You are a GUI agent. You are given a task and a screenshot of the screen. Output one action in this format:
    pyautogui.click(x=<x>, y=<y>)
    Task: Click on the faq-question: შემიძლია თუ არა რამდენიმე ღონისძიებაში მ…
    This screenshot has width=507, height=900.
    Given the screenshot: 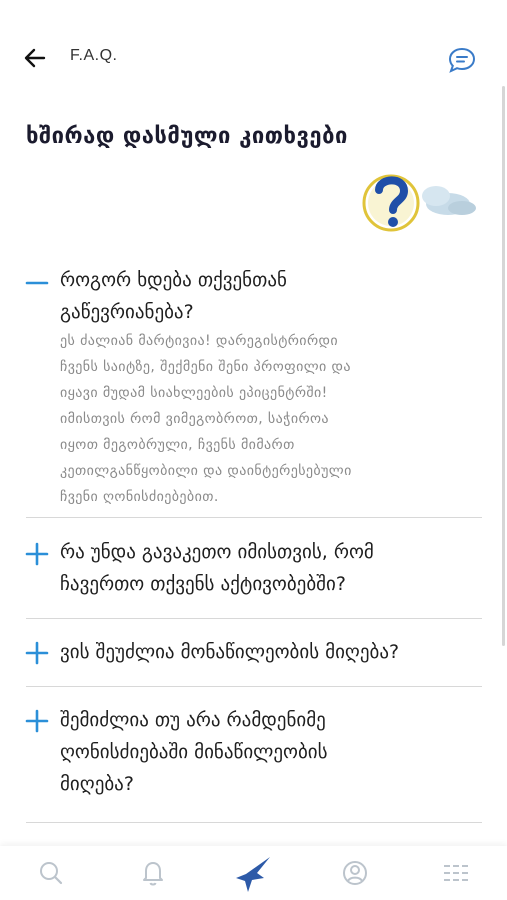 What is the action you would take?
    pyautogui.click(x=280, y=752)
    